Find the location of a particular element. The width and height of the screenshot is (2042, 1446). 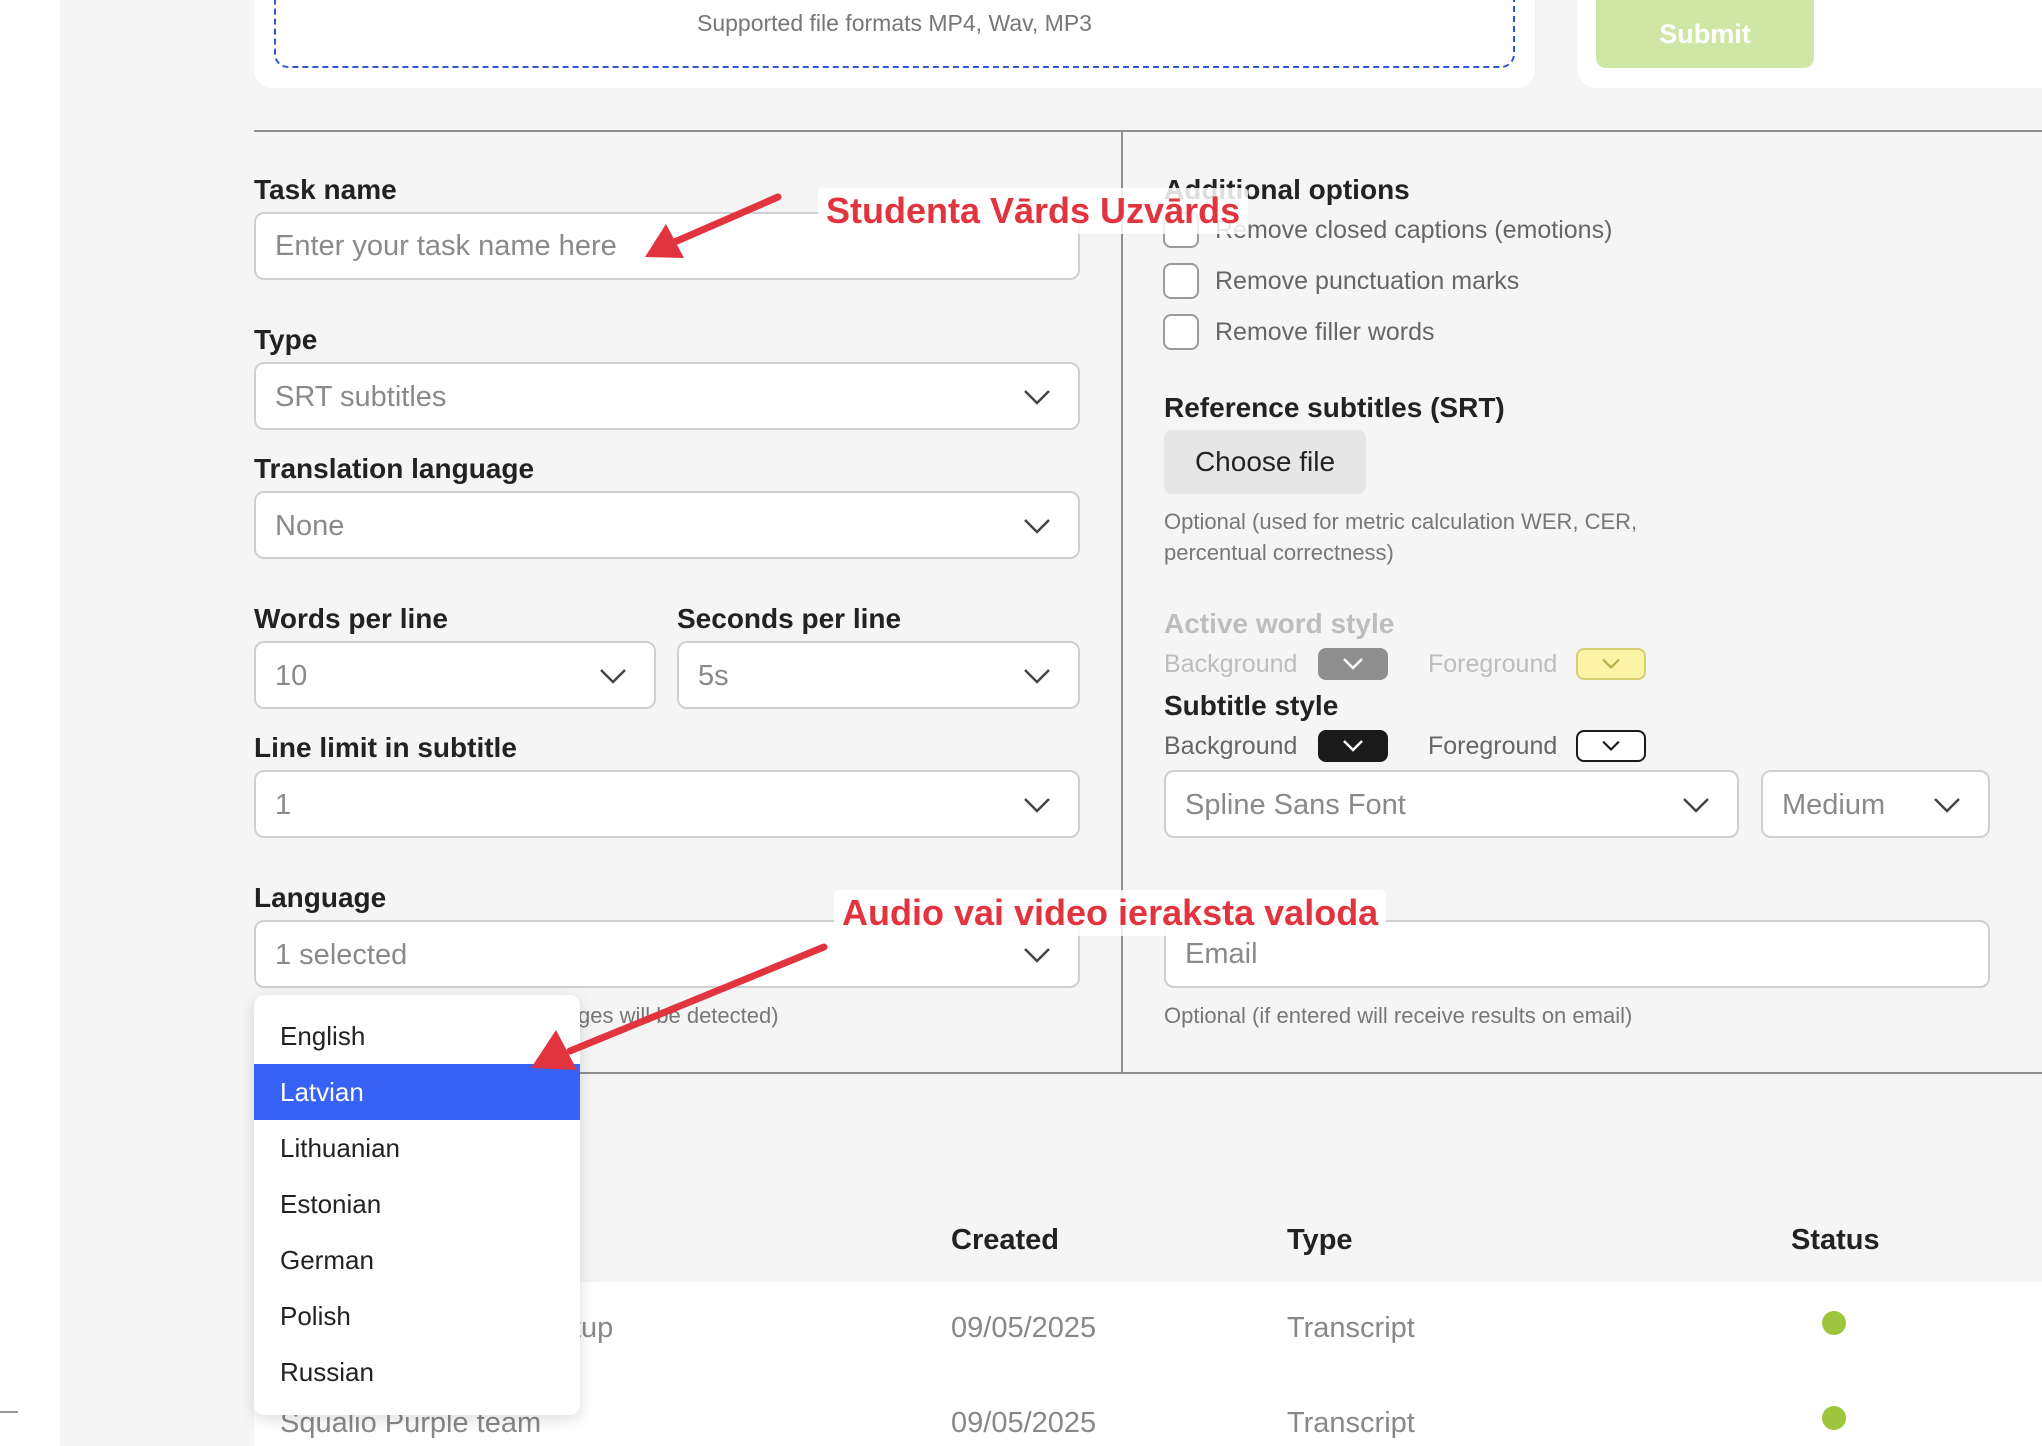

task-name-arrow-line is located at coordinates (724, 220).